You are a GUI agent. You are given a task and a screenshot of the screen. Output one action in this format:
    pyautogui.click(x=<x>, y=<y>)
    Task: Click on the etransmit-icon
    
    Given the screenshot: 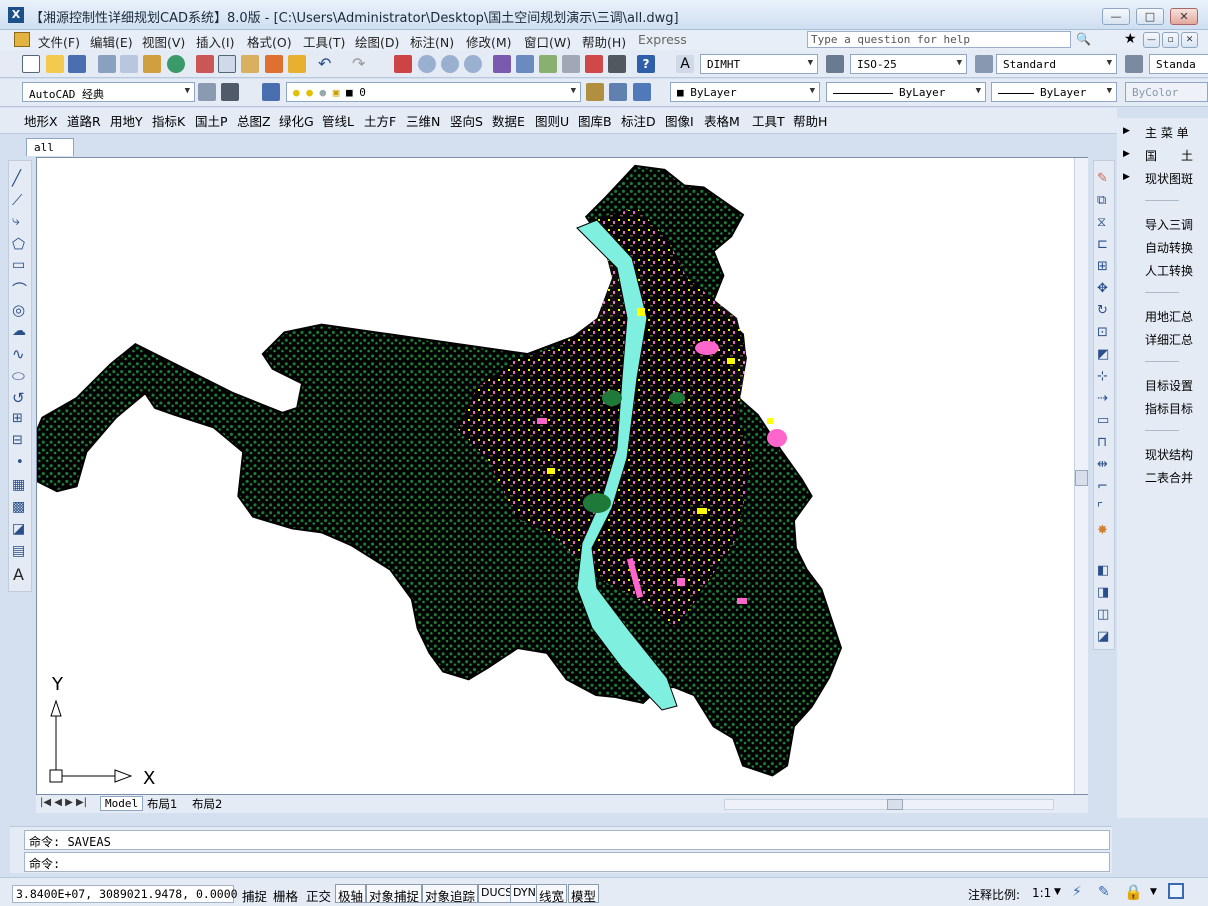 What is the action you would take?
    pyautogui.click(x=176, y=64)
    